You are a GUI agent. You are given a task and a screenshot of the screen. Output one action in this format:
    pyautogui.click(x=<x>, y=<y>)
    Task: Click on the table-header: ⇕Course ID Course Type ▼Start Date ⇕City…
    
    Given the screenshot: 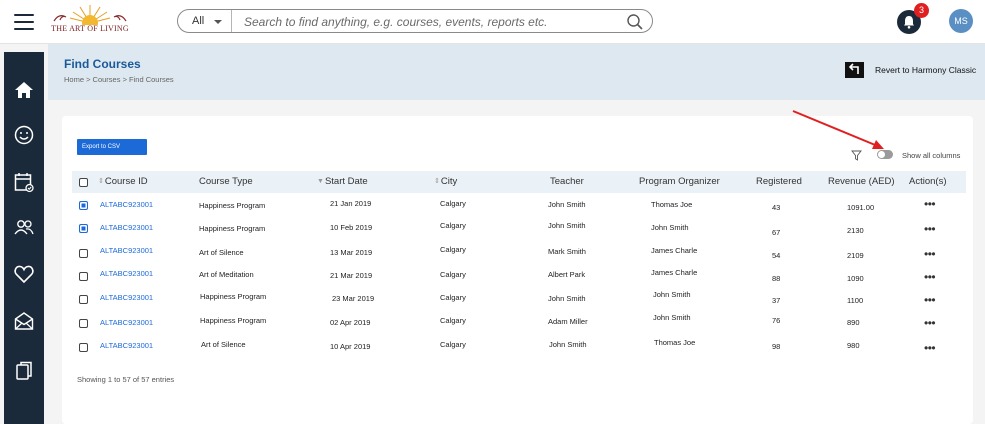 What is the action you would take?
    pyautogui.click(x=519, y=182)
    